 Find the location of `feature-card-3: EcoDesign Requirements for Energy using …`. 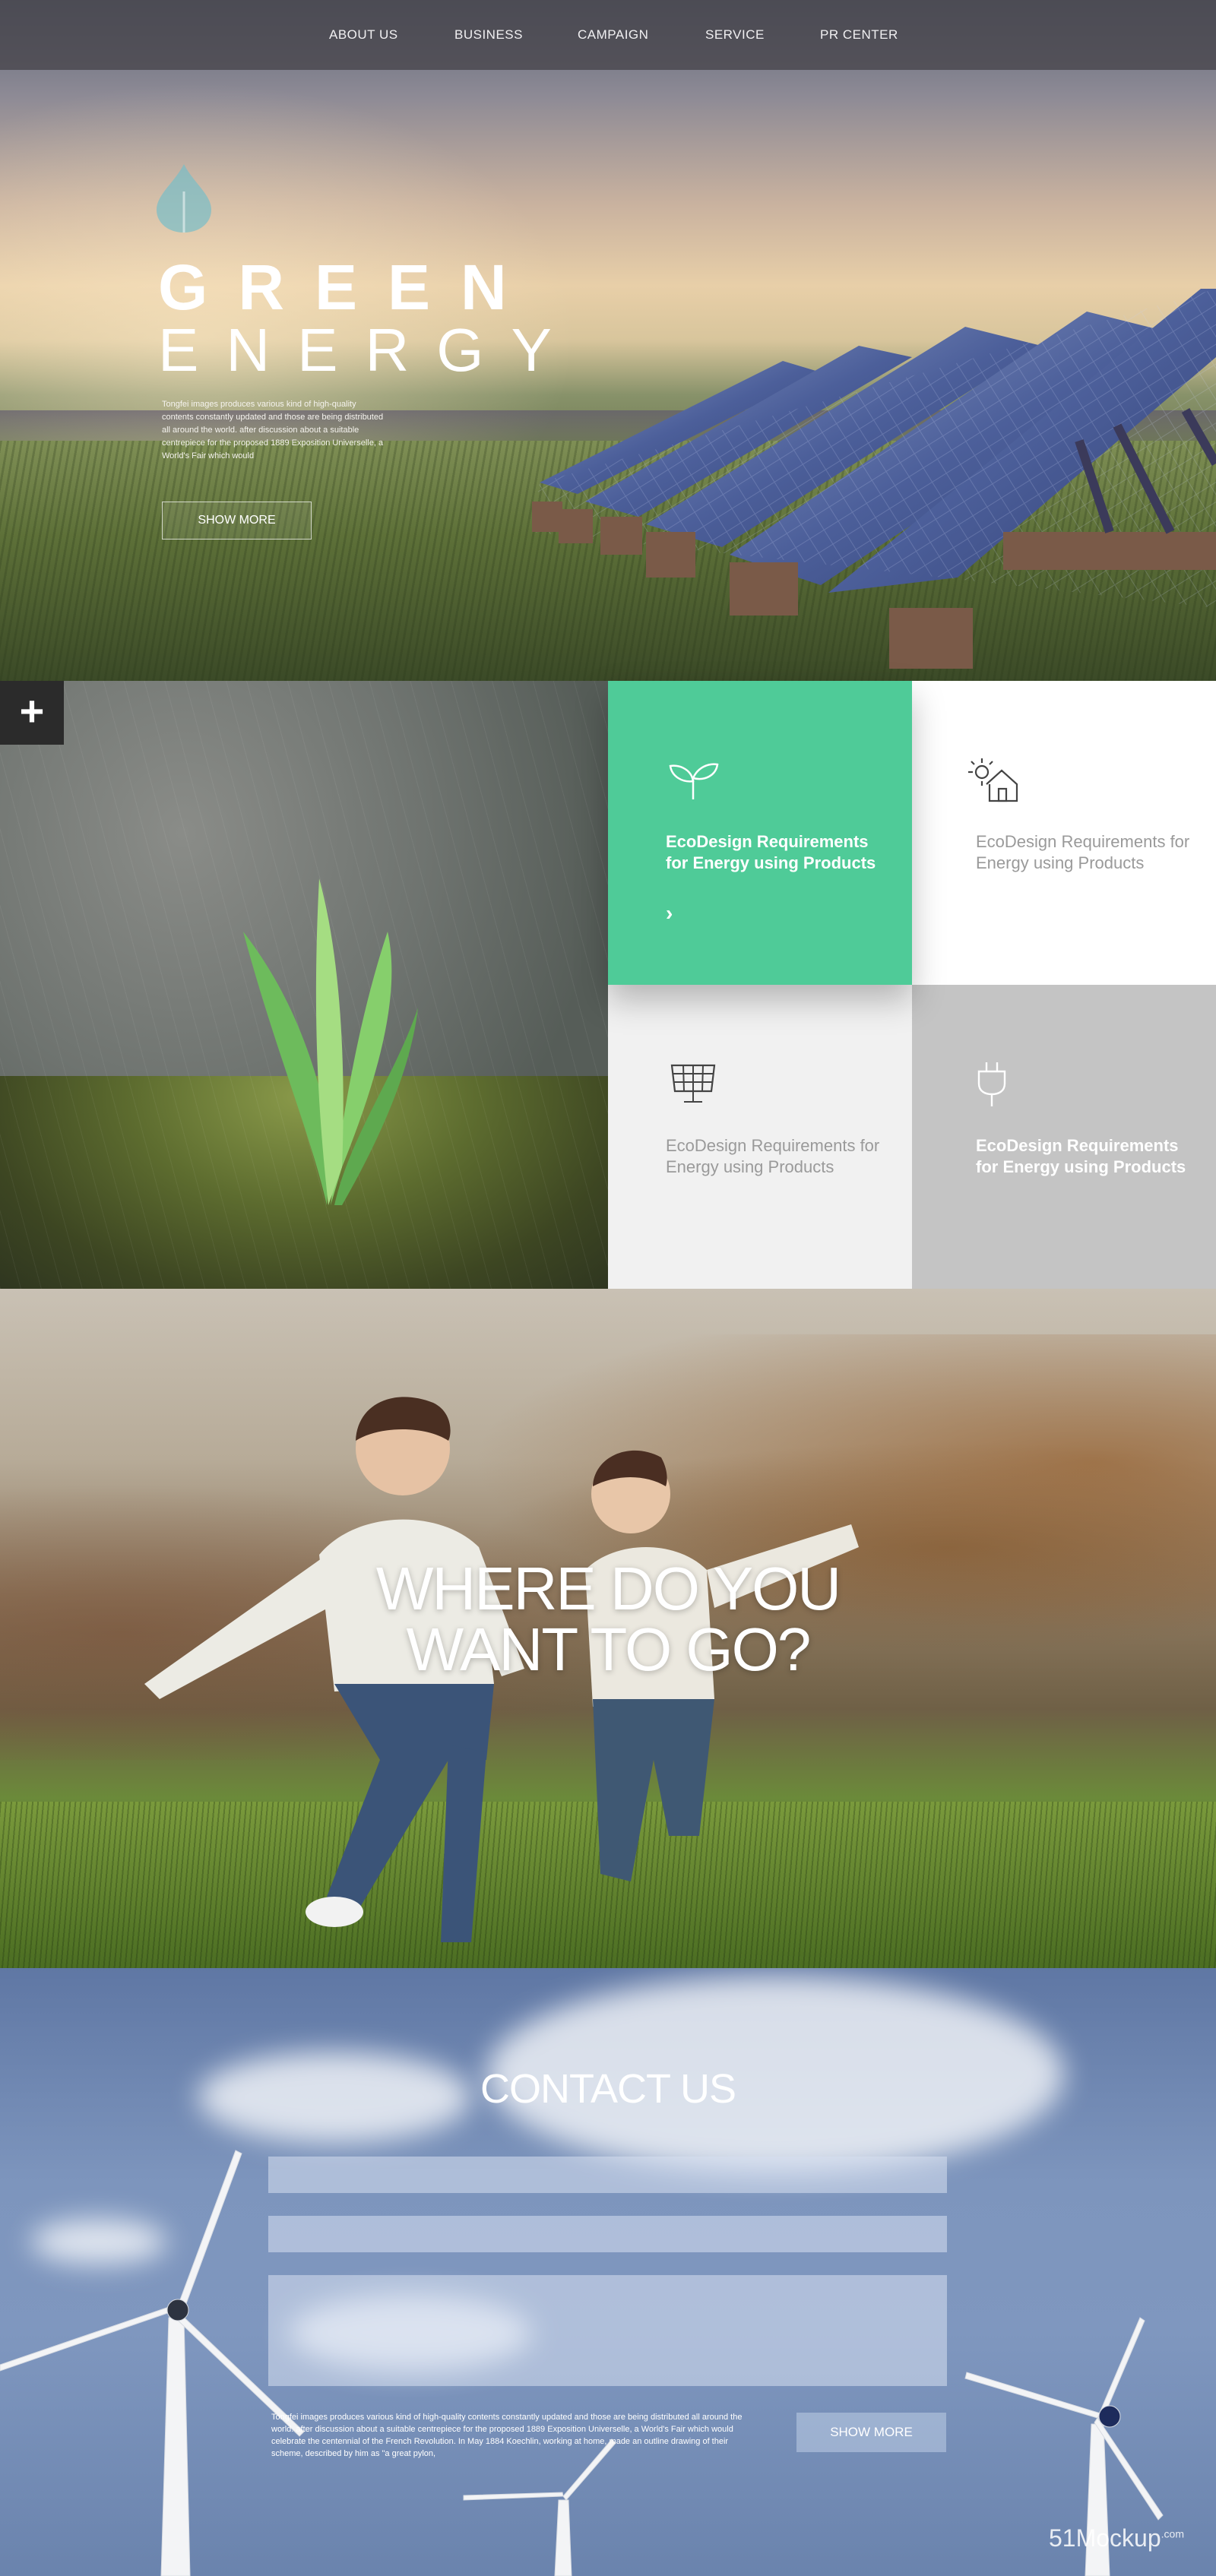

feature-card-3: EcoDesign Requirements for Energy using … is located at coordinates (760, 1137).